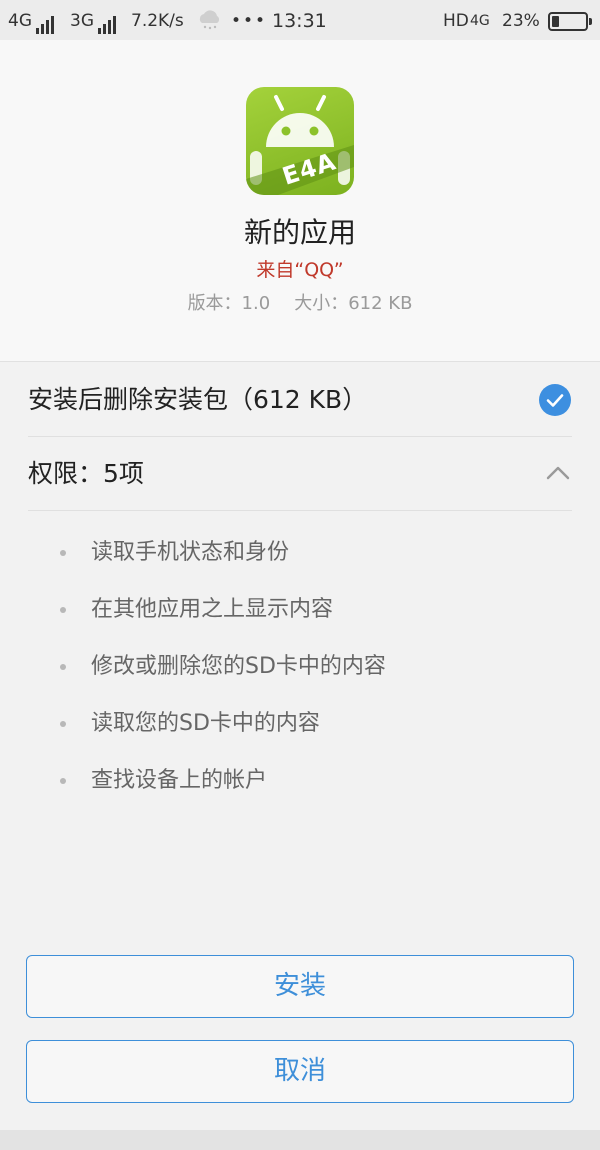  Describe the element at coordinates (300, 1140) in the screenshot. I see `navigation-bar-edge` at that location.